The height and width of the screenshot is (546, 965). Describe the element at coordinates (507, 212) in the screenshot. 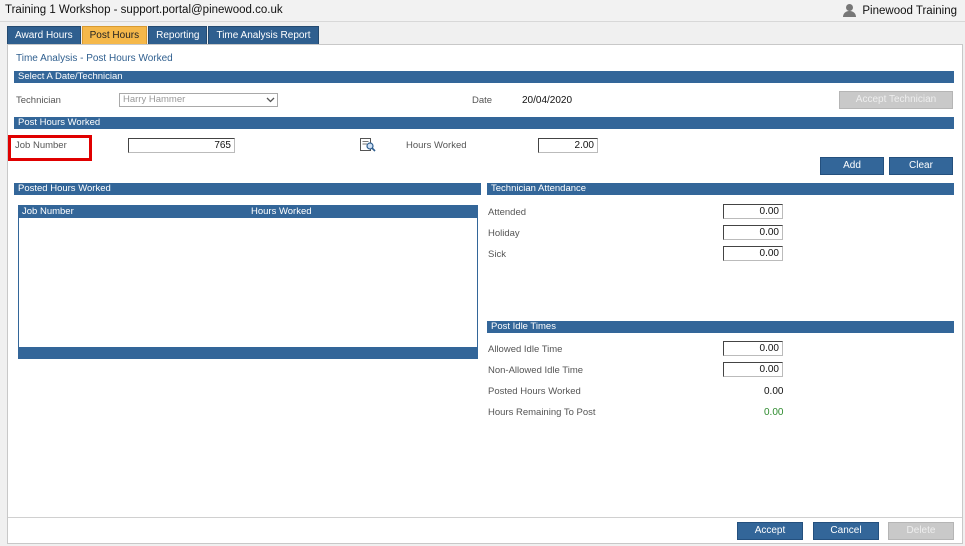

I see `attended-label: Attended` at that location.